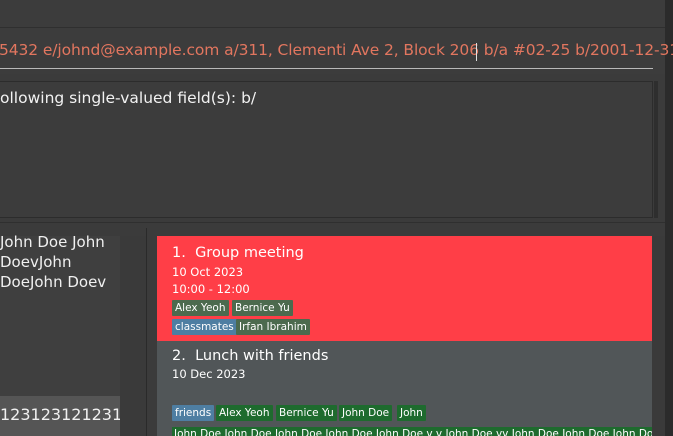 The image size is (673, 436). Describe the element at coordinates (250, 356) in the screenshot. I see `event-title: 2. Lunch with friends` at that location.